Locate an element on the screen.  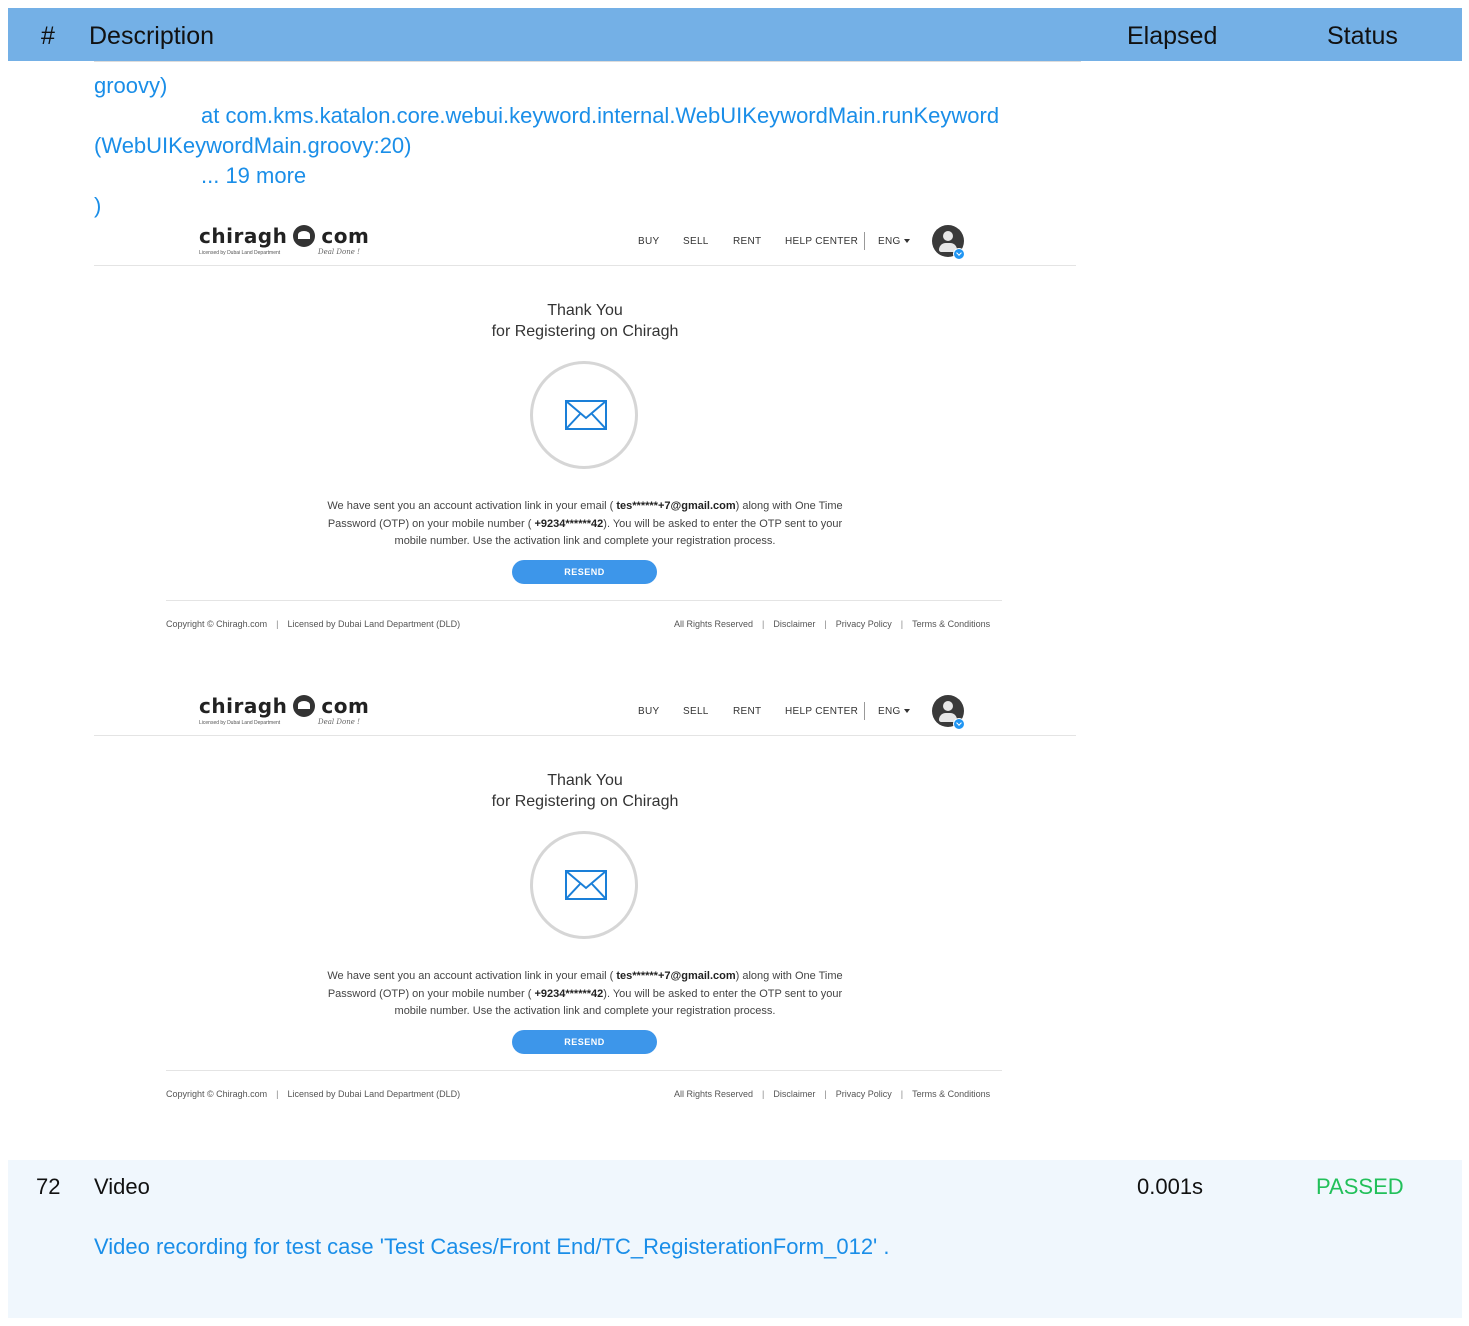
header-status: Status is located at coordinates (1362, 36).